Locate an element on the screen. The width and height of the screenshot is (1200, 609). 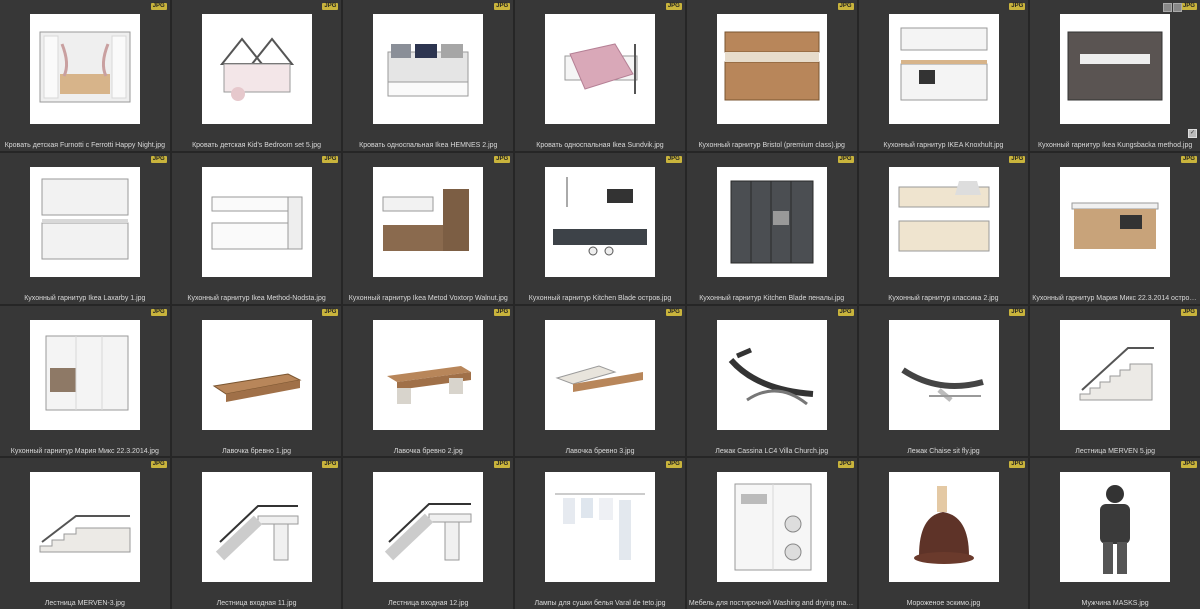
thumbnail-tile: JPG Лестница MERVEN 5.jpg is located at coordinates (1115, 381).